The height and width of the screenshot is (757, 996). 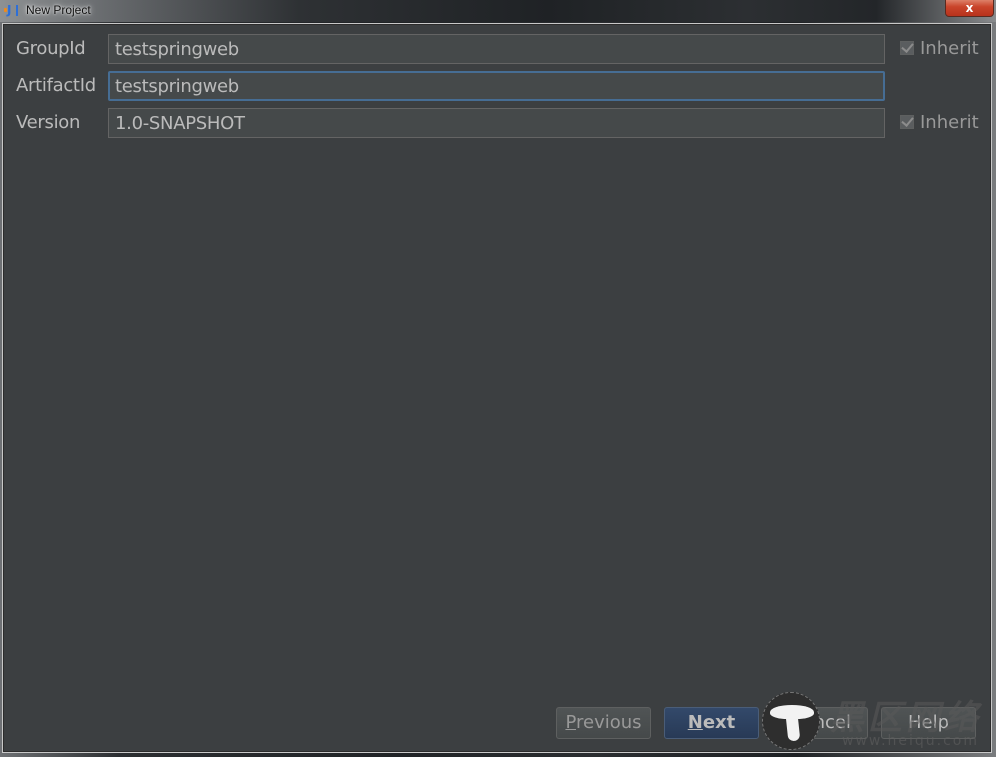 What do you see at coordinates (906, 718) in the screenshot?
I see `watermark-text: 黑区网络` at bounding box center [906, 718].